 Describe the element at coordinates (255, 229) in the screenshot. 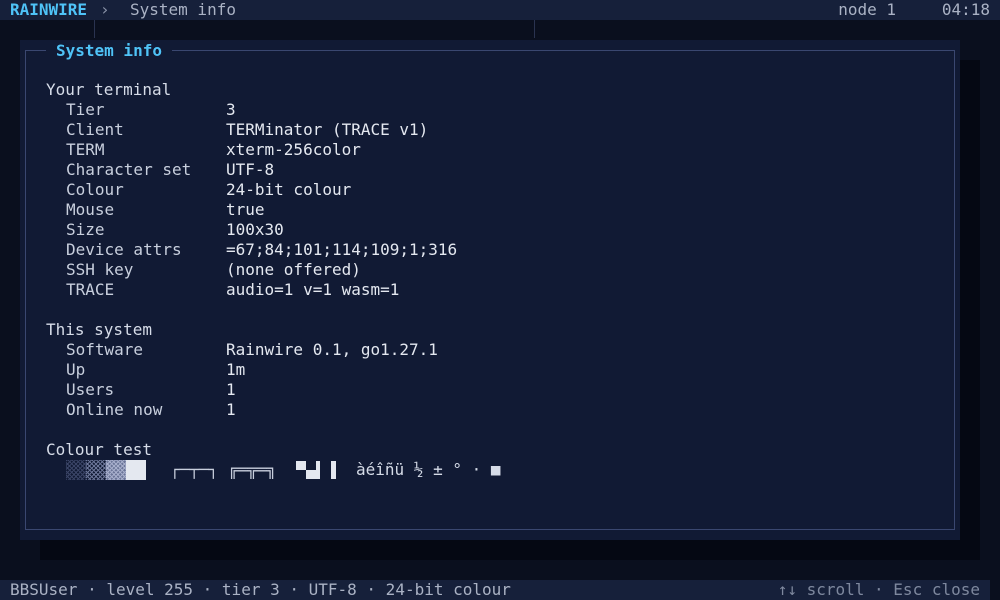

I see `info-value: 100x30` at that location.